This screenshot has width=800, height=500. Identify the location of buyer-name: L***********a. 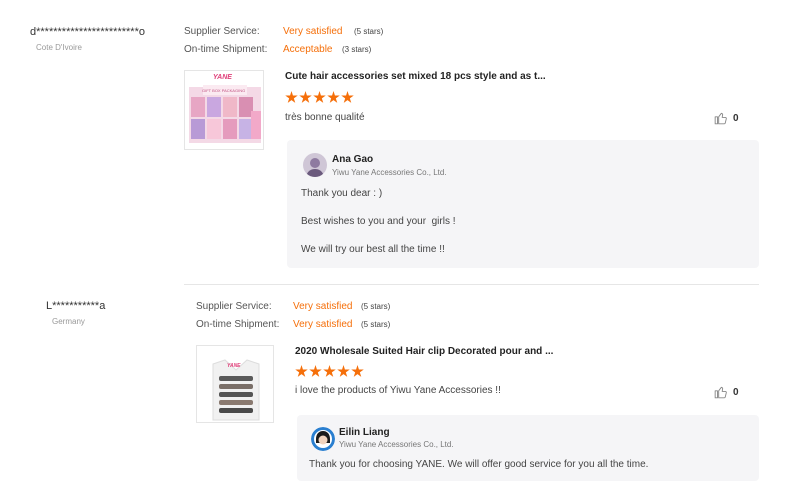
(76, 306).